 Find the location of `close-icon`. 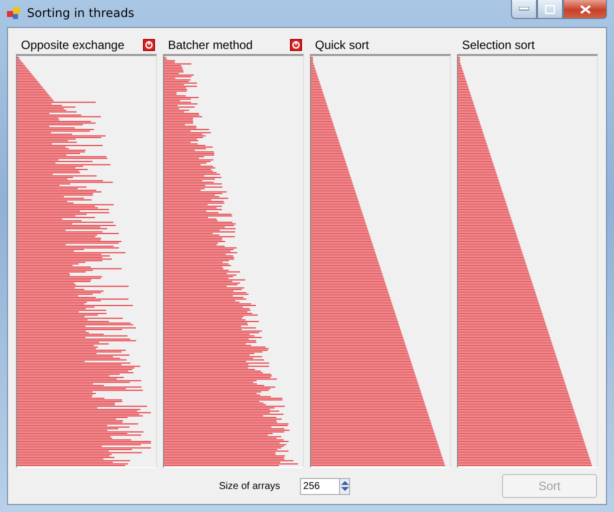

close-icon is located at coordinates (585, 9).